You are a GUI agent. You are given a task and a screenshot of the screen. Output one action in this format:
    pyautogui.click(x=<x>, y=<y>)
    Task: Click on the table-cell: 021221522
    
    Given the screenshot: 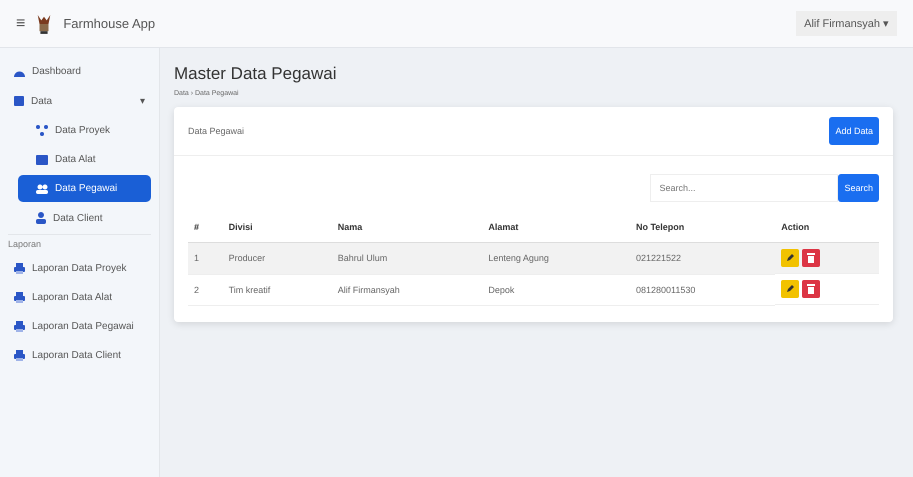 What is the action you would take?
    pyautogui.click(x=703, y=258)
    